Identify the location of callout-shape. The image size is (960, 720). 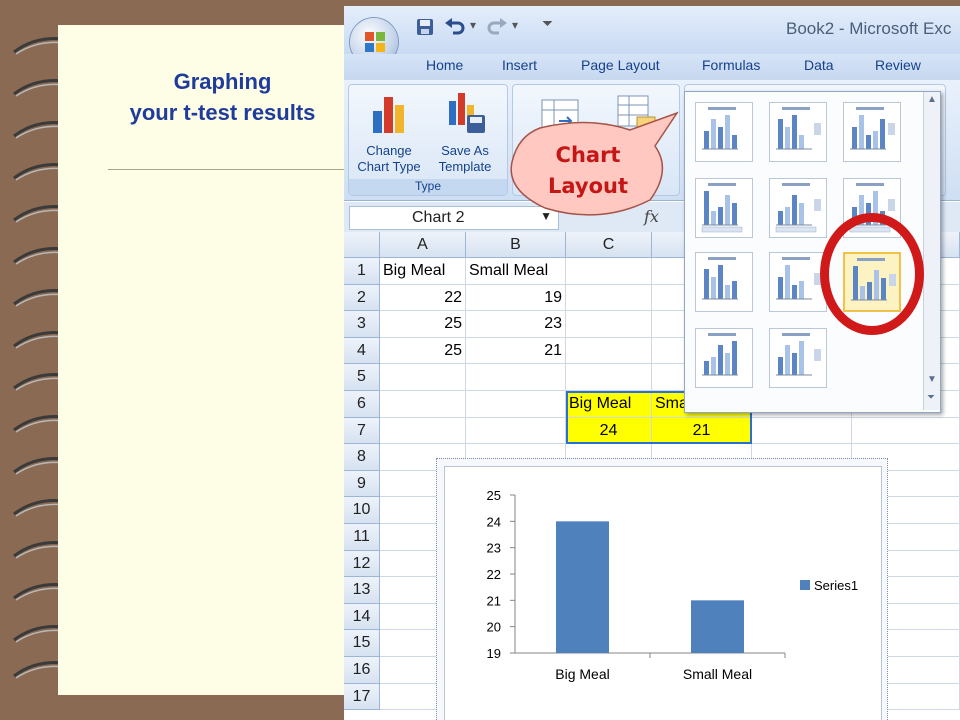
(594, 163).